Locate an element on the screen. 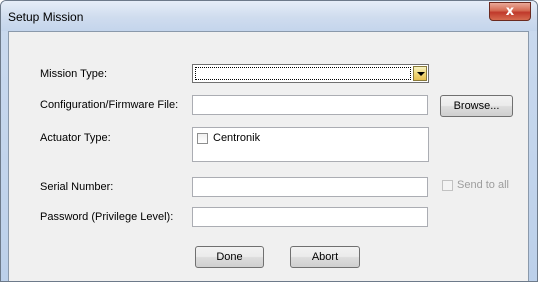  send-to-all-checkbox: Send to all is located at coordinates (475, 185).